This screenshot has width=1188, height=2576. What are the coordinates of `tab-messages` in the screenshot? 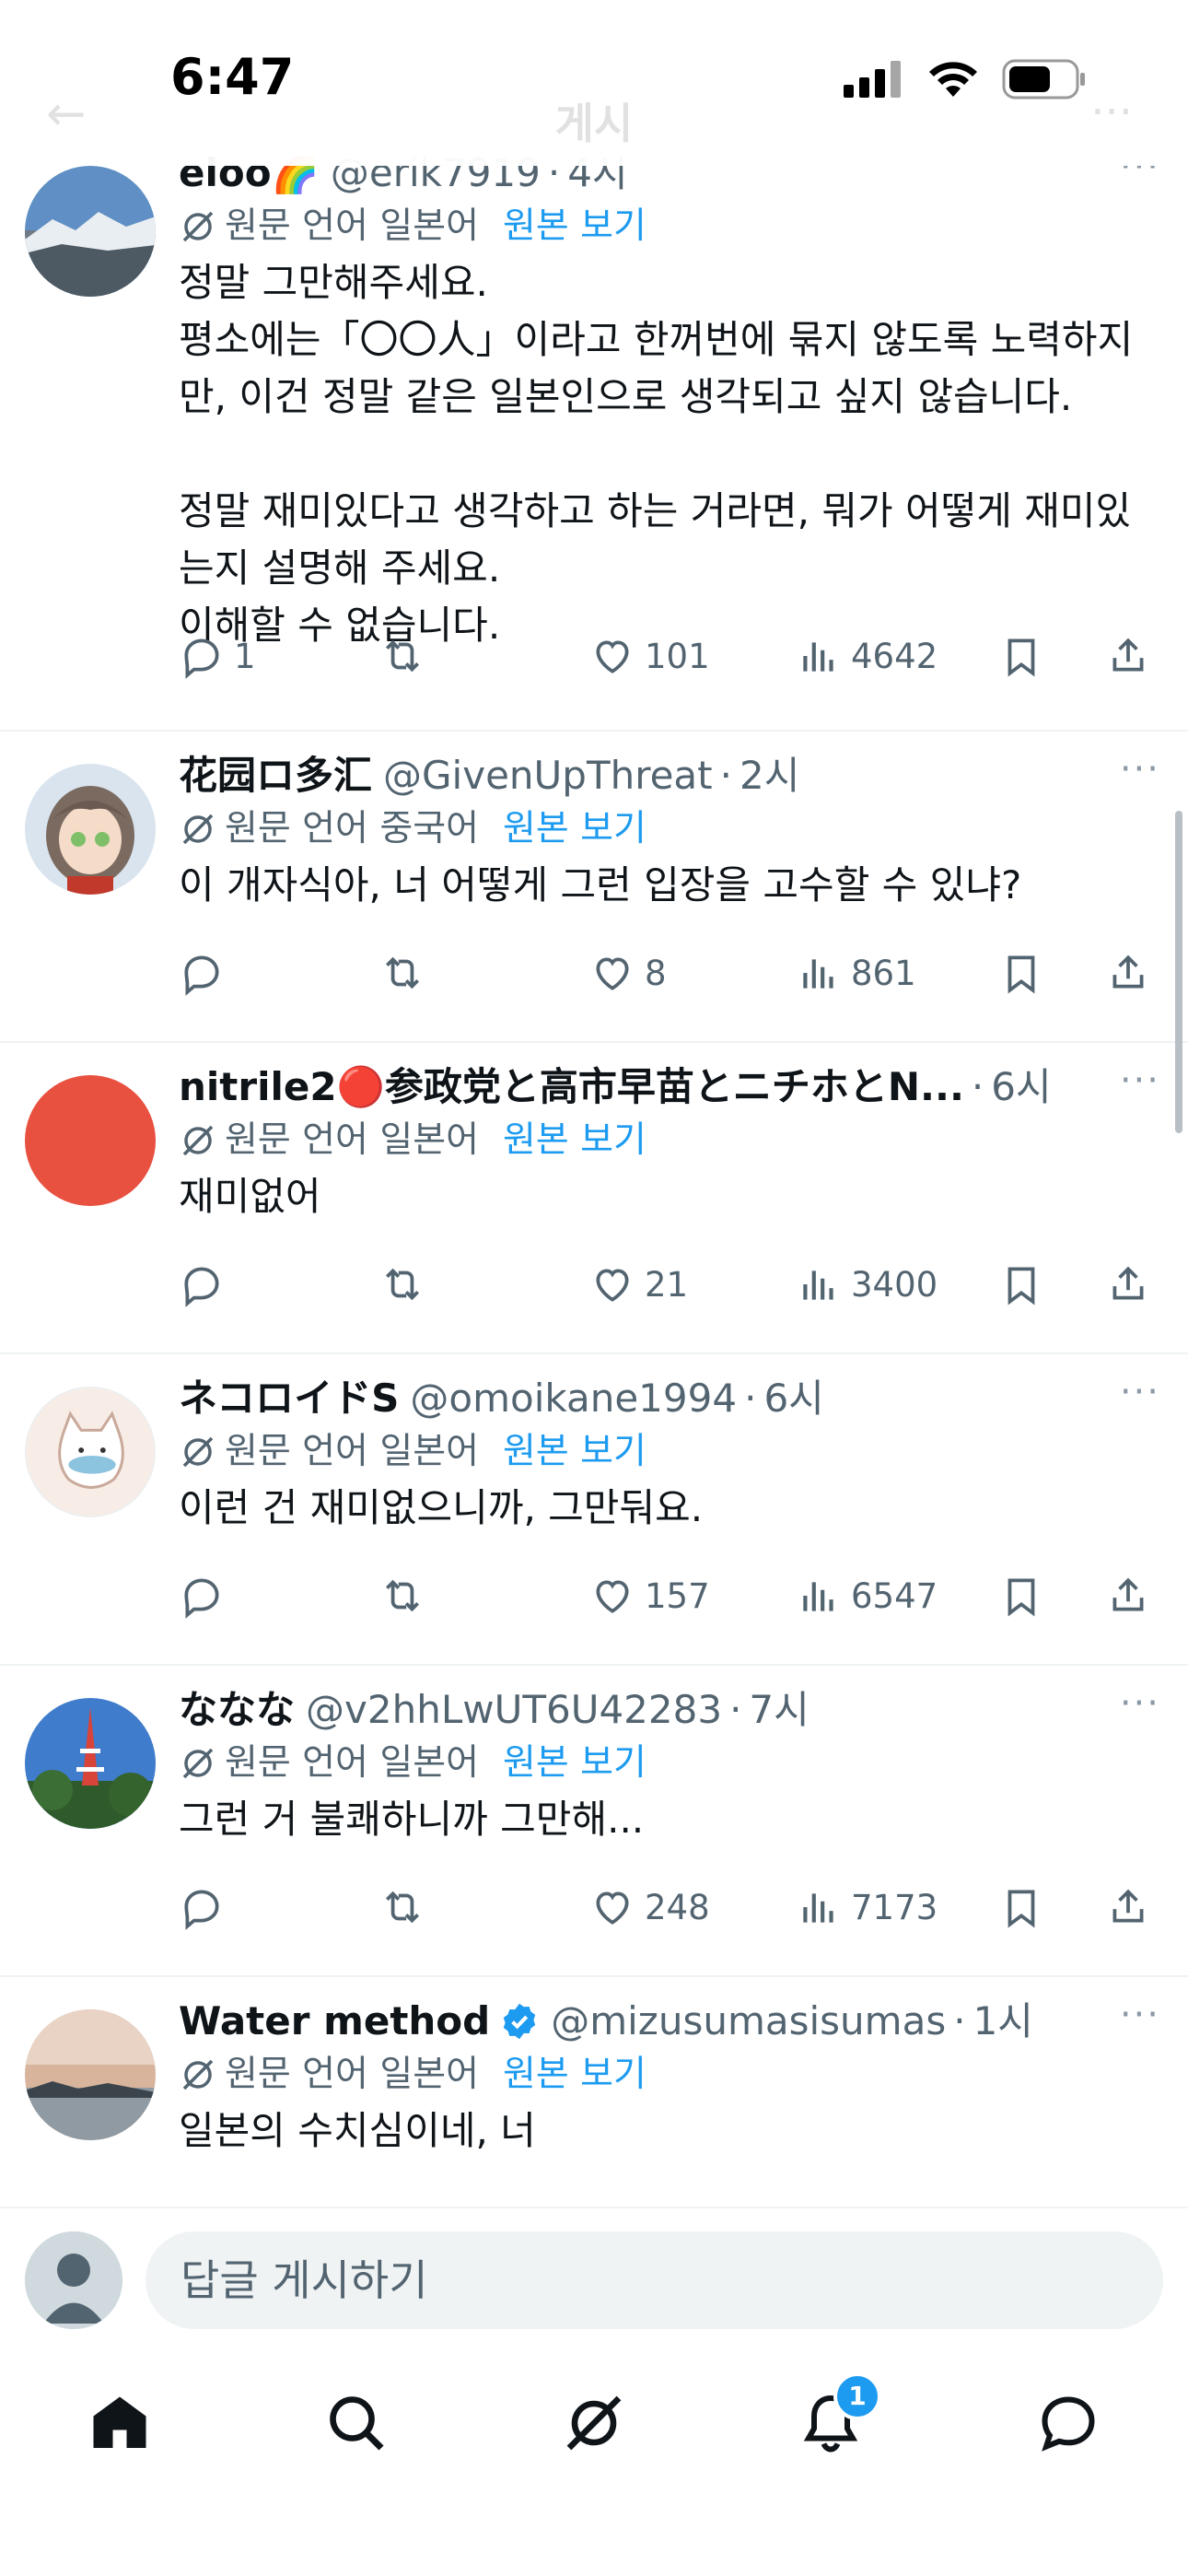 It's located at (1068, 2423).